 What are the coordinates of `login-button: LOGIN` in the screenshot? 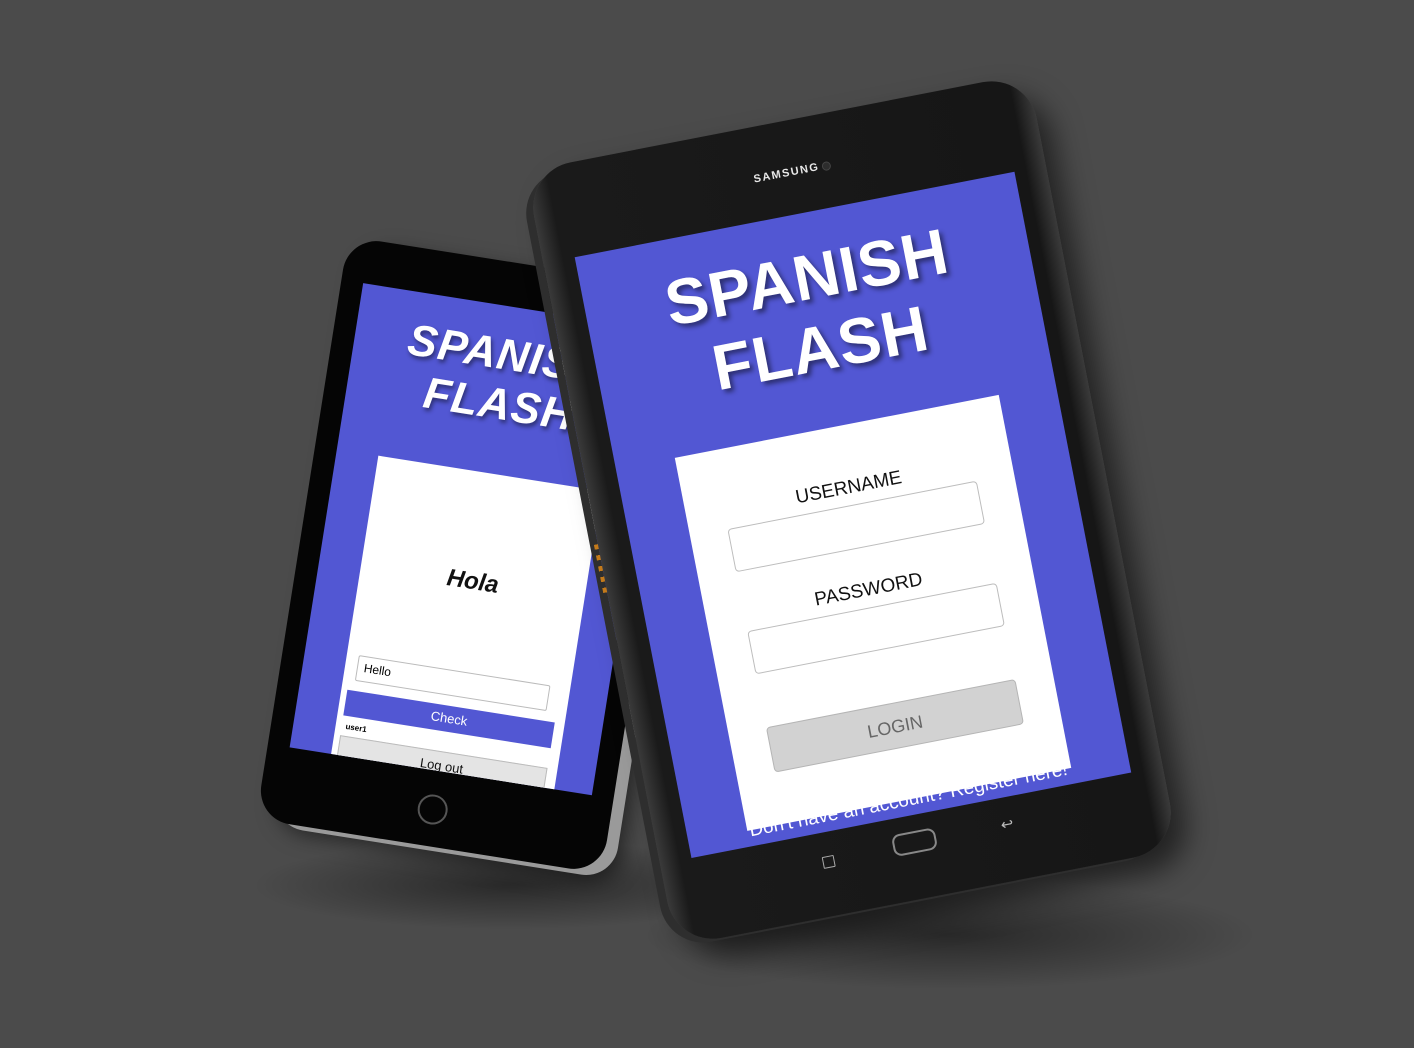 It's located at (895, 725).